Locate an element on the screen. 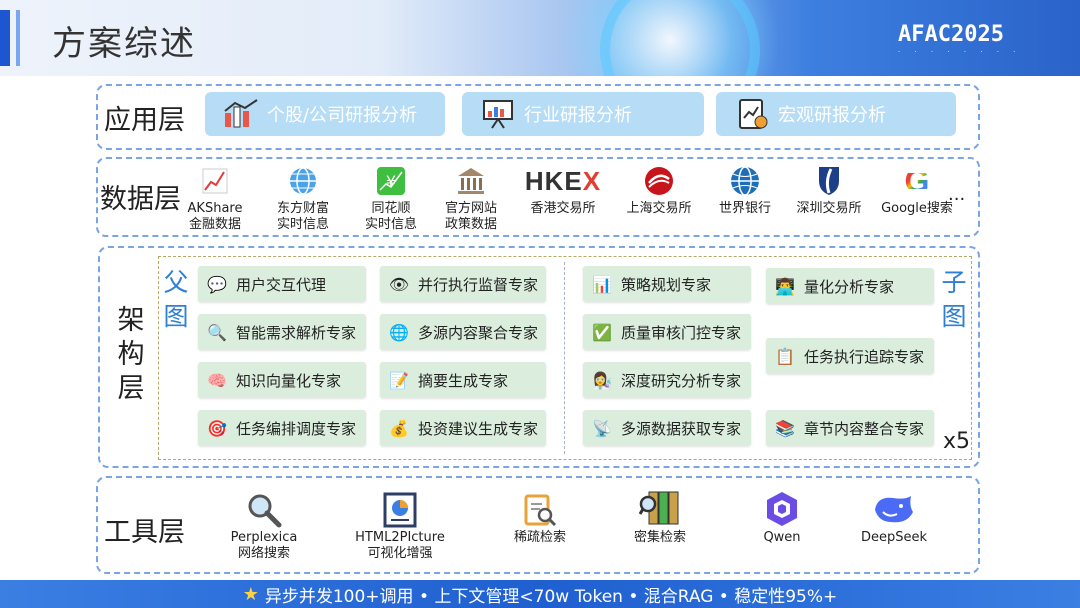  brain-icon: 🧠 is located at coordinates (217, 380).